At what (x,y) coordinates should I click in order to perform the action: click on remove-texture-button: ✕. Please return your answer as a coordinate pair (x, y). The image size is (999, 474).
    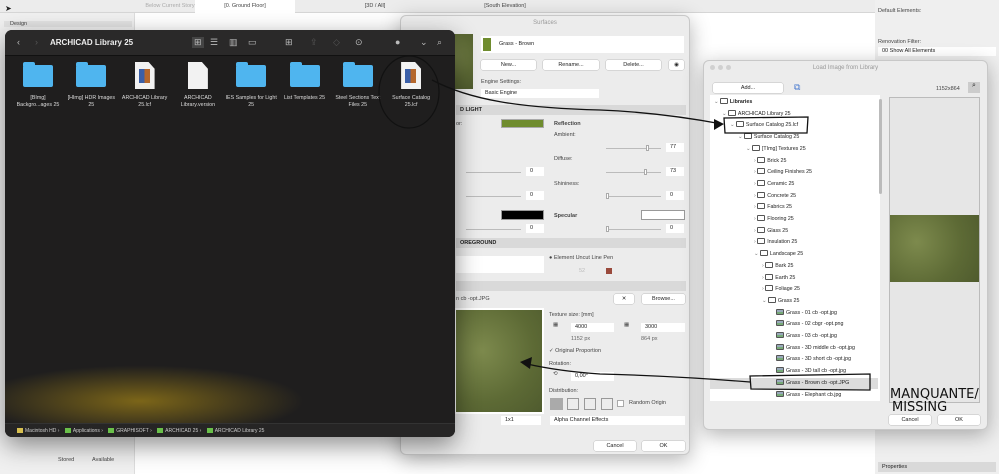
    Looking at the image, I should click on (624, 299).